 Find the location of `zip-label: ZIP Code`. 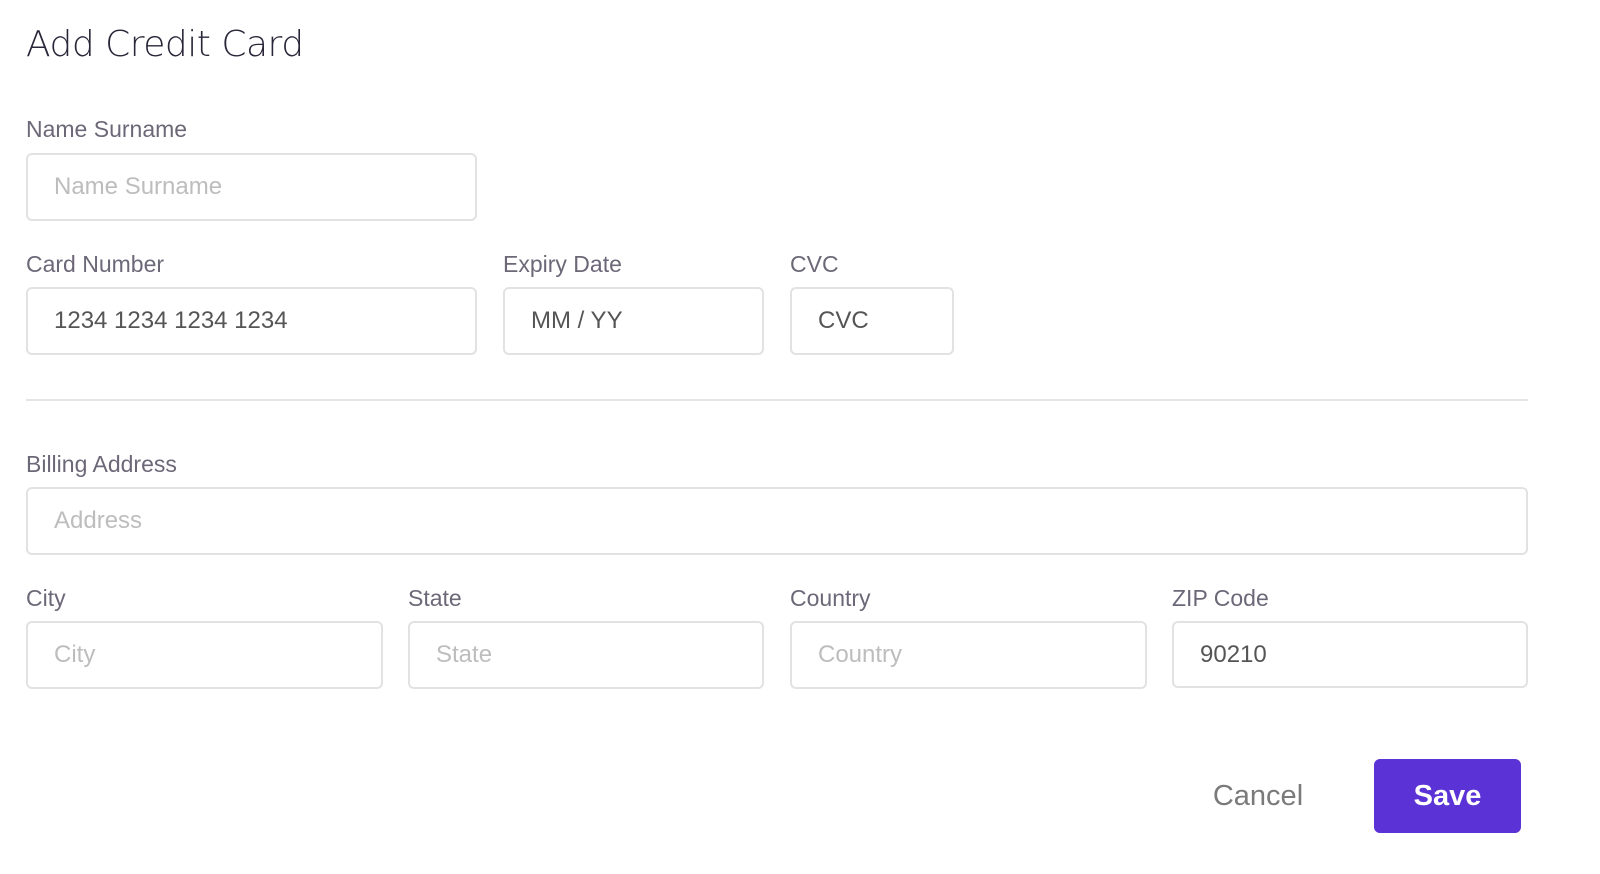

zip-label: ZIP Code is located at coordinates (1220, 598).